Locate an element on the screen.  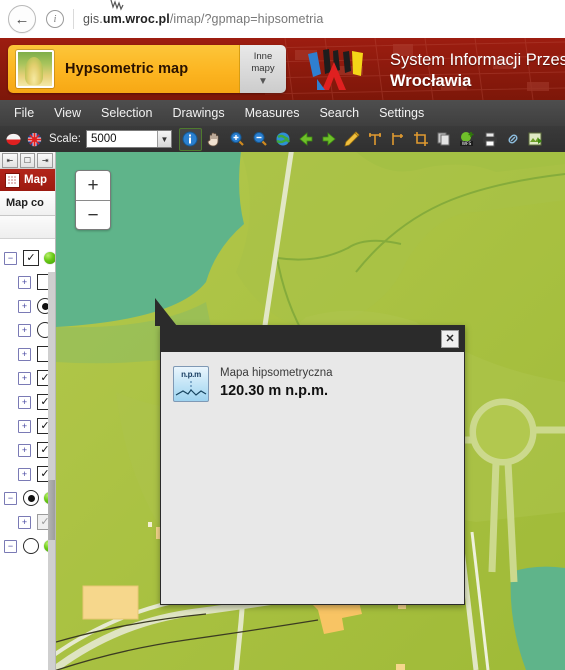
url-path: /imap/?gpmap=hipsometria is located at coordinates (246, 19).